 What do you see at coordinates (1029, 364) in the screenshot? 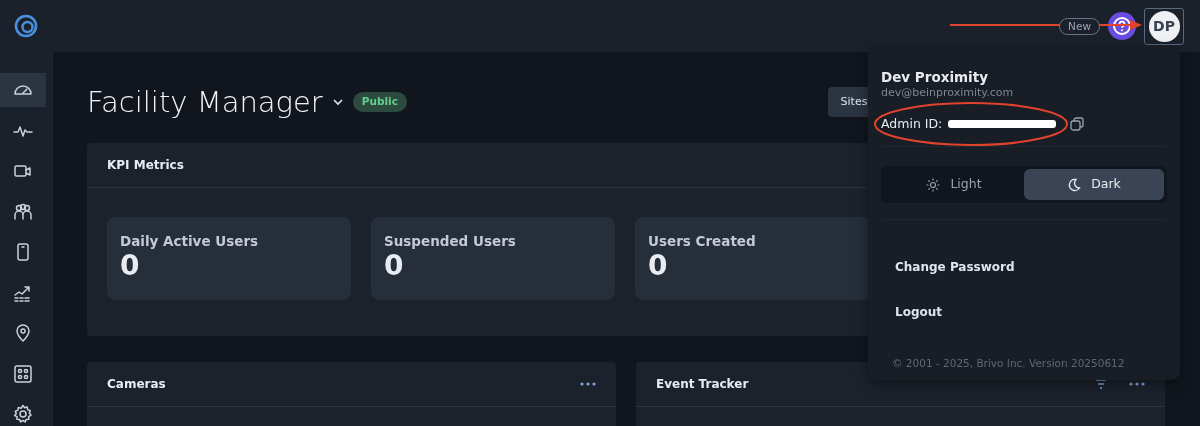
I see `copyright-footer: © 2001 - 2025, Brivo Inc. Version 20250612` at bounding box center [1029, 364].